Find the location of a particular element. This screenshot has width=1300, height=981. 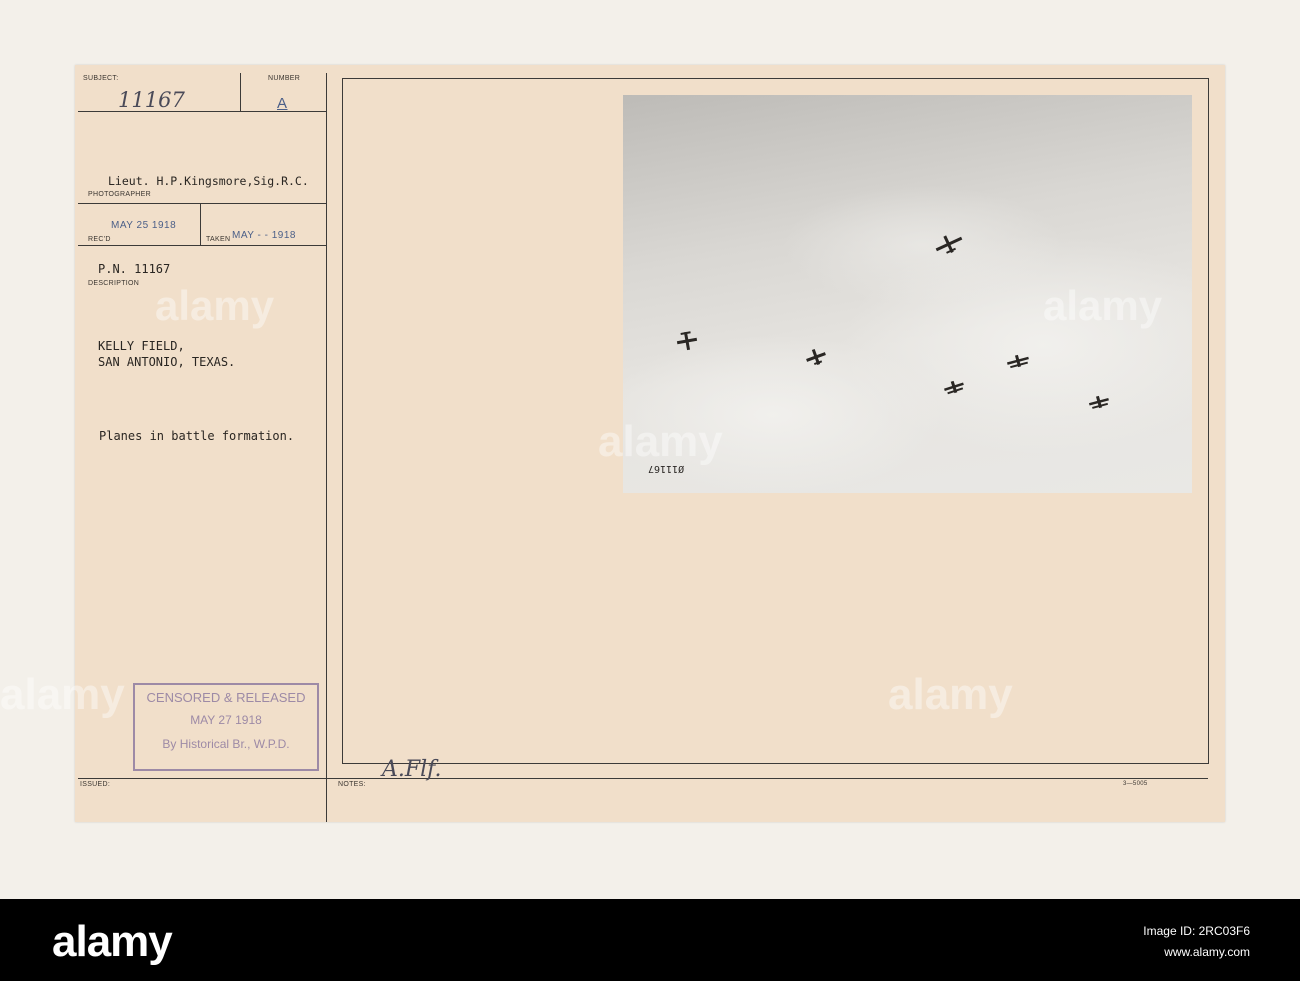

taken-date: MAY - - 1918 is located at coordinates (264, 235).